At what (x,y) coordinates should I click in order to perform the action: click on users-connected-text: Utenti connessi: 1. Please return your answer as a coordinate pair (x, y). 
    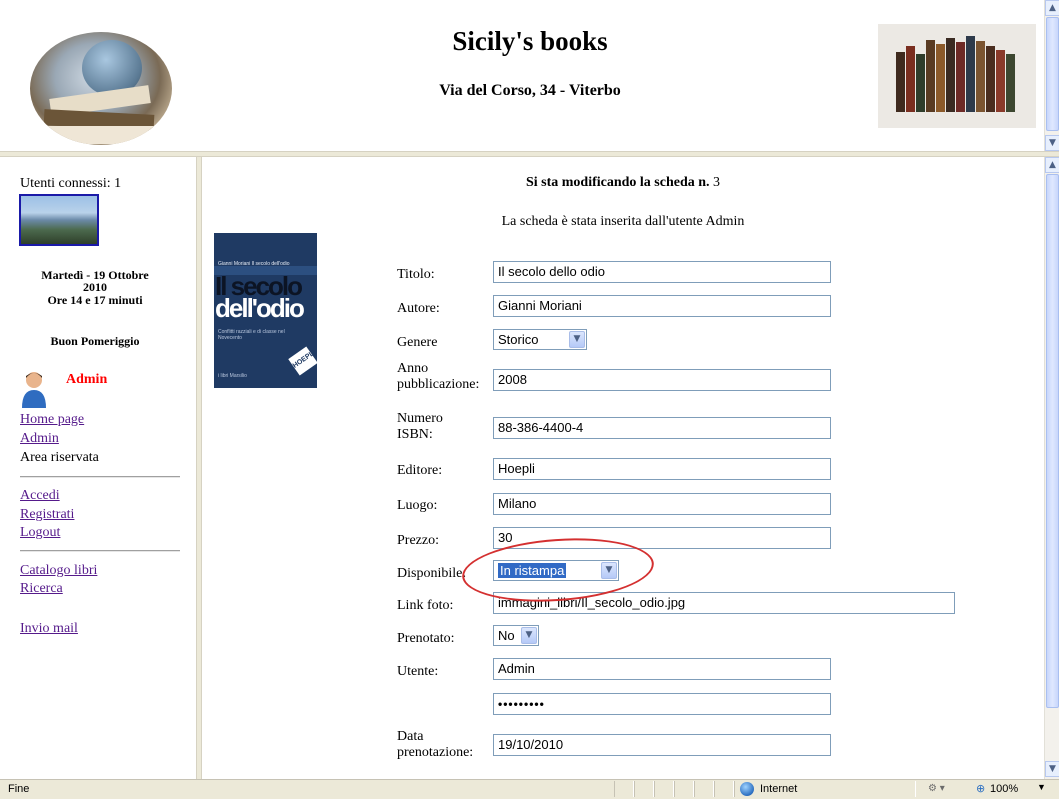
    Looking at the image, I should click on (71, 183).